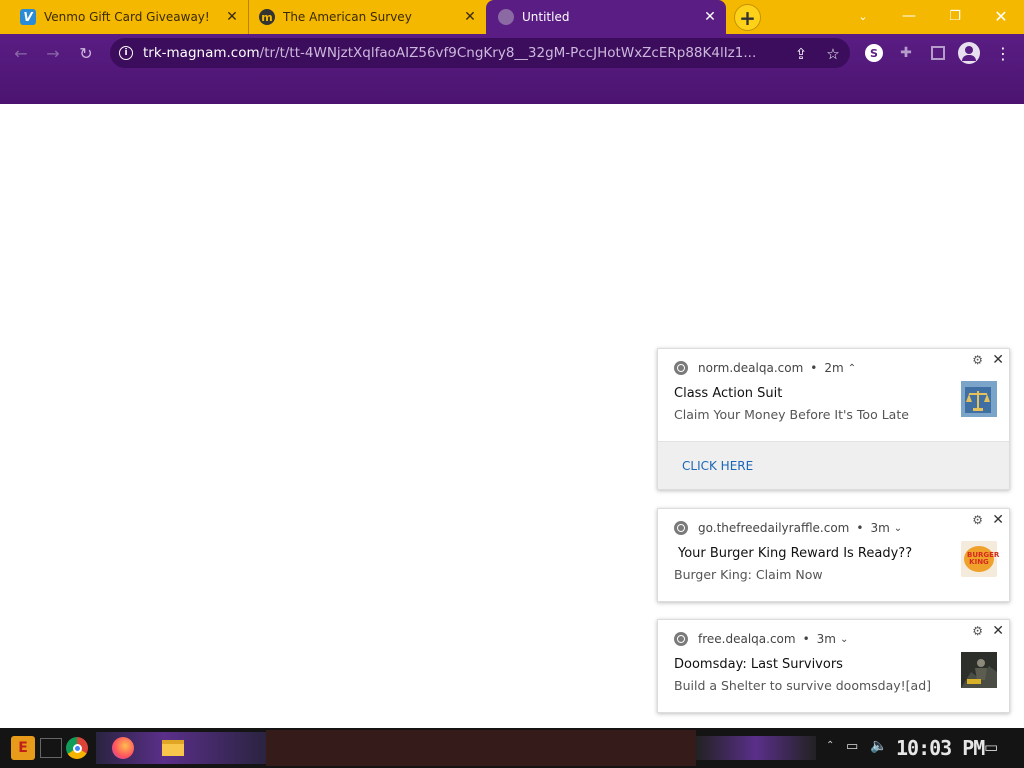 The image size is (1024, 768). Describe the element at coordinates (830, 745) in the screenshot. I see `tray-chevron-up-icon: ⌃` at that location.